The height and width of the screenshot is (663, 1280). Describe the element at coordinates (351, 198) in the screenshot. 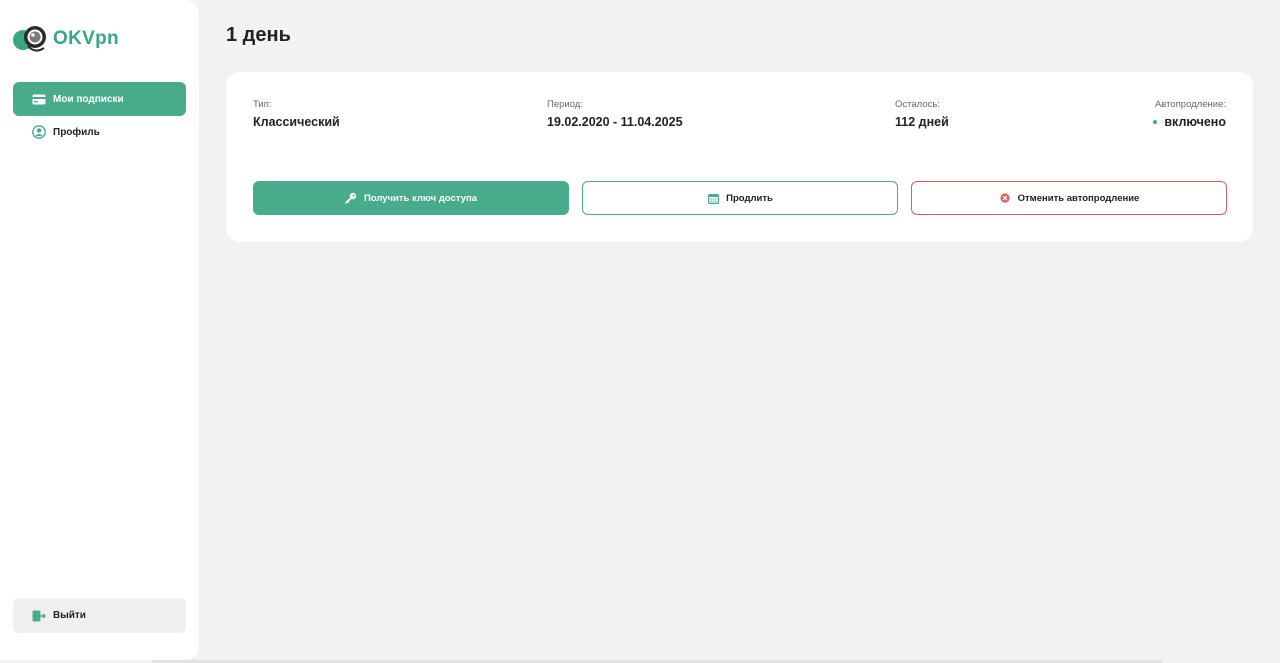

I see `key-icon` at that location.